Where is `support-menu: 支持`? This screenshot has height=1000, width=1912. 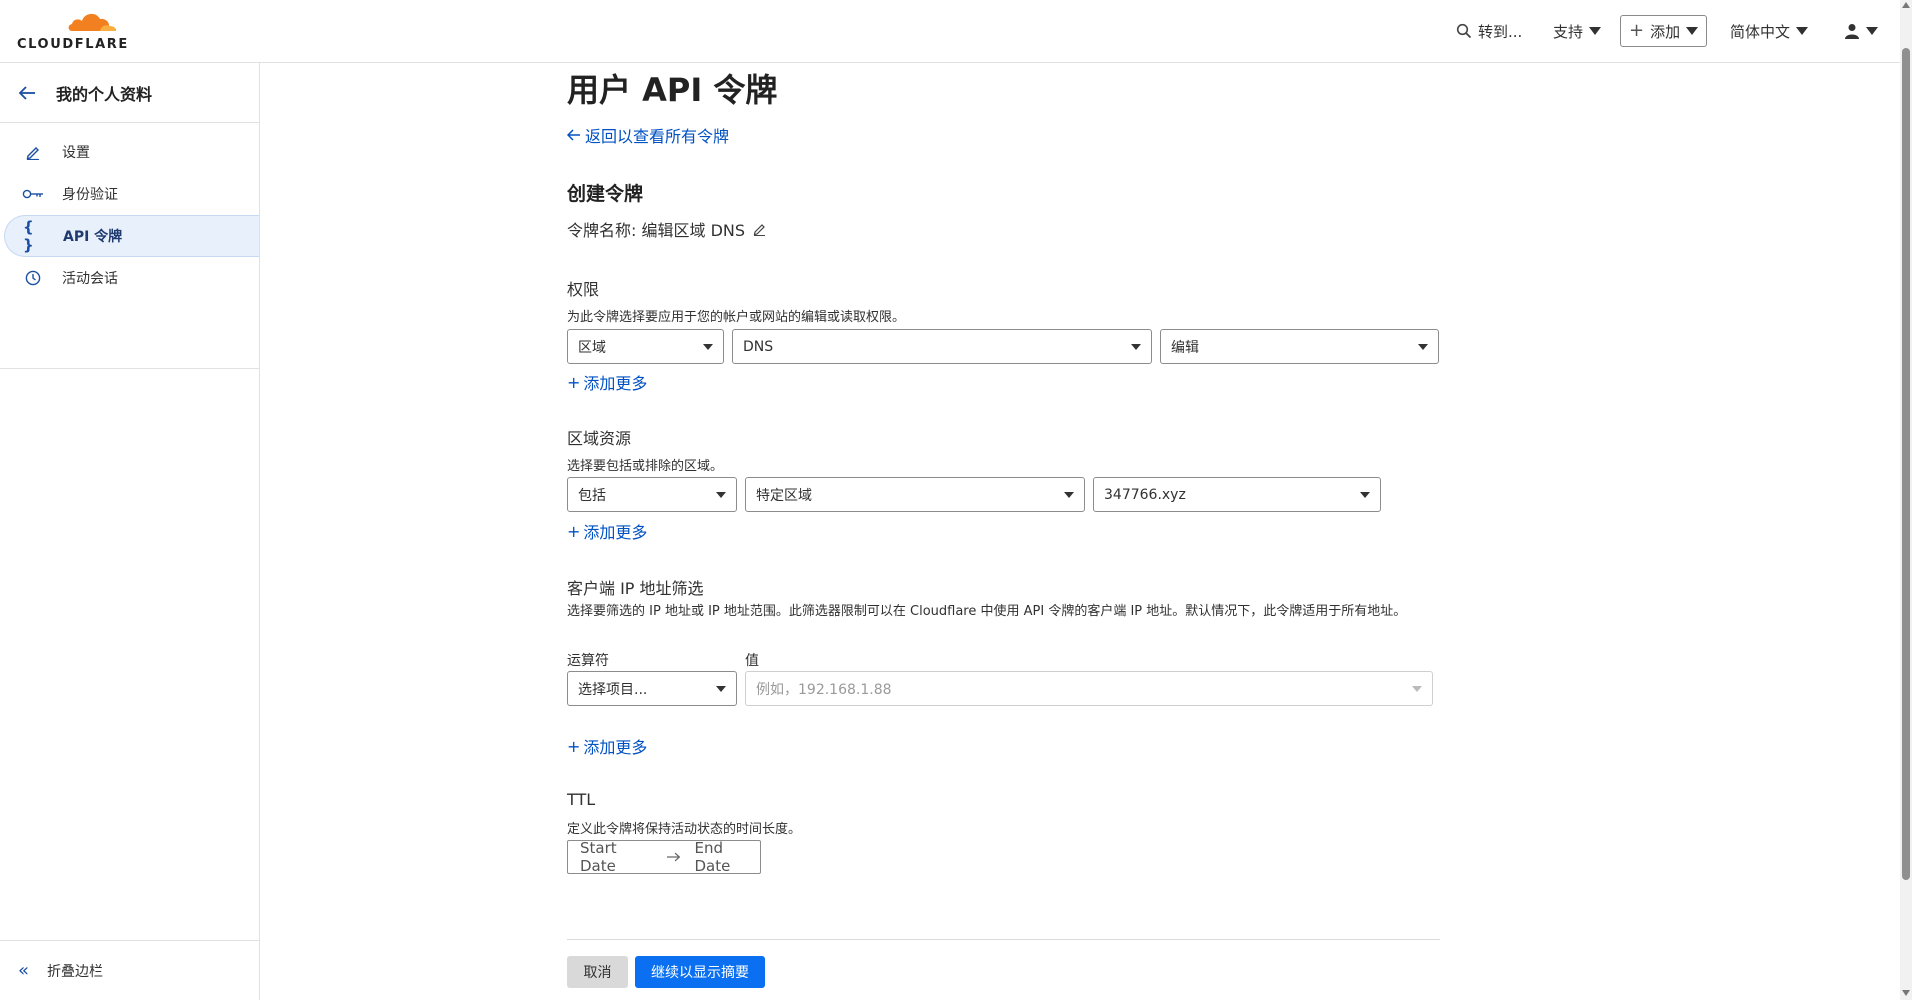
support-menu: 支持 is located at coordinates (1577, 31).